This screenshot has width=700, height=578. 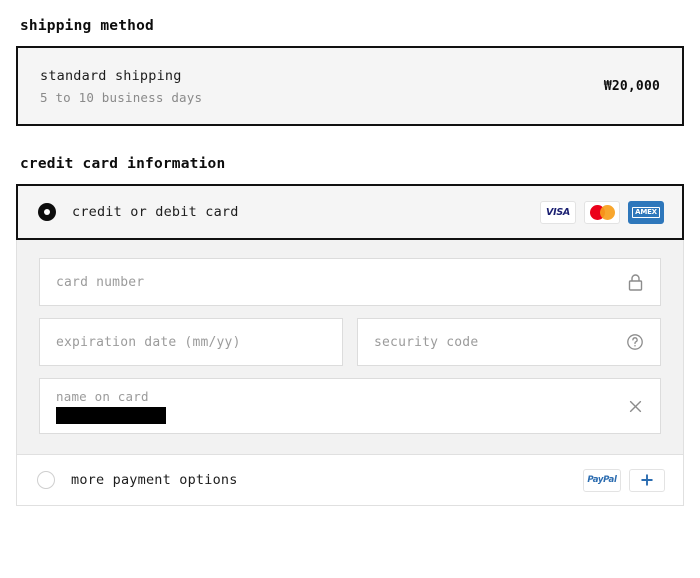 What do you see at coordinates (155, 212) in the screenshot?
I see `payment-option-credit-card-label: credit or debit card` at bounding box center [155, 212].